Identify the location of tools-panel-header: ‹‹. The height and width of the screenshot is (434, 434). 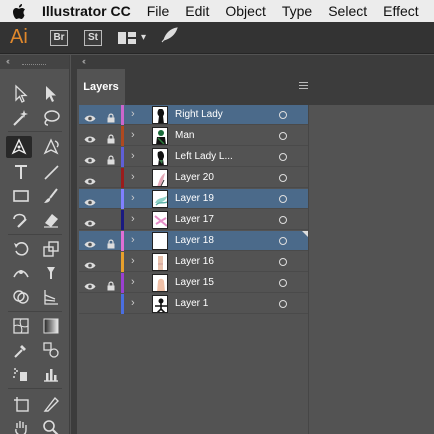
(34, 62).